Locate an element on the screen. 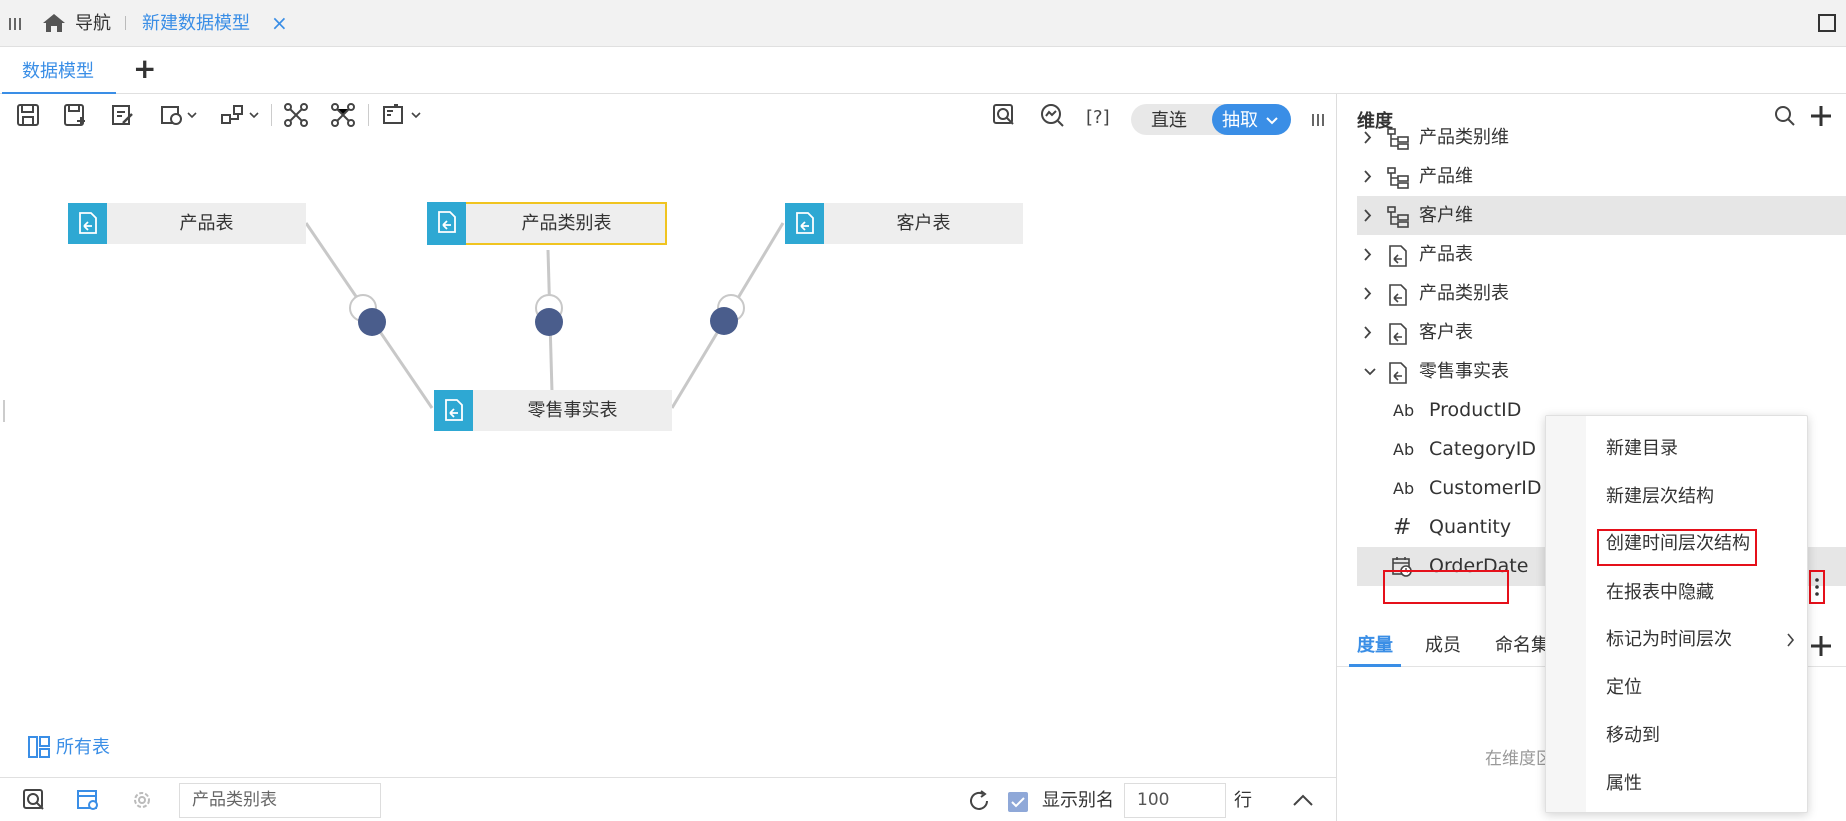 The height and width of the screenshot is (821, 1846). tree-item-label: 产品维 is located at coordinates (1446, 176).